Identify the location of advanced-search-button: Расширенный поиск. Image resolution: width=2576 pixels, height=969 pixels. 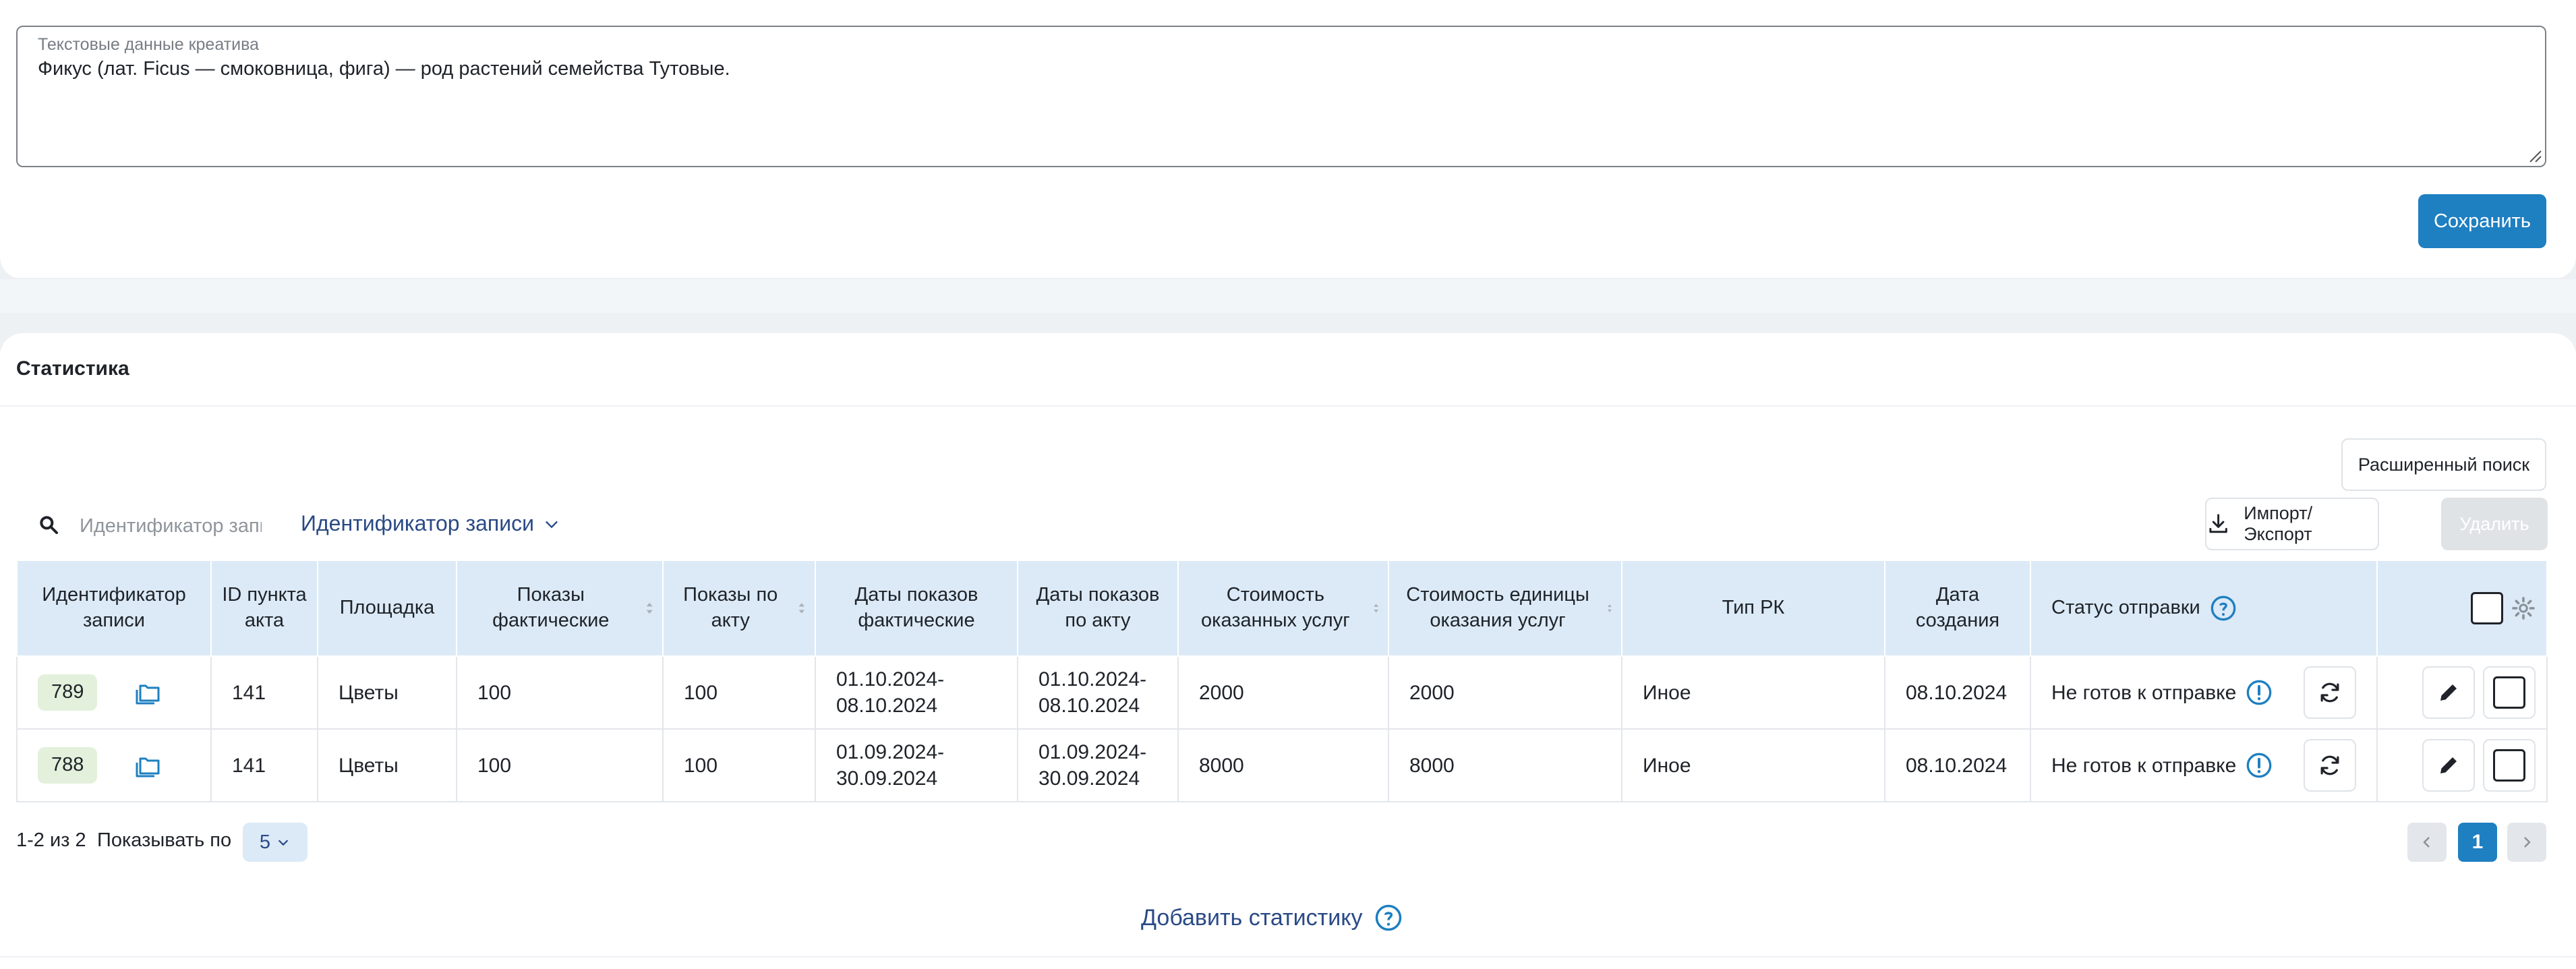
(2444, 464).